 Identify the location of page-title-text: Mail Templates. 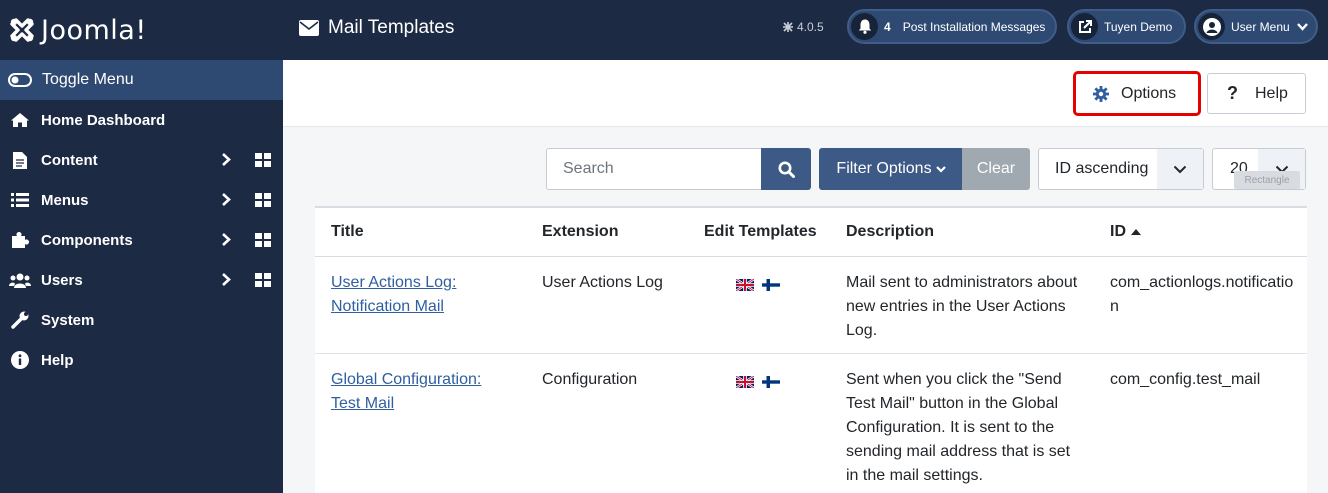
(391, 27).